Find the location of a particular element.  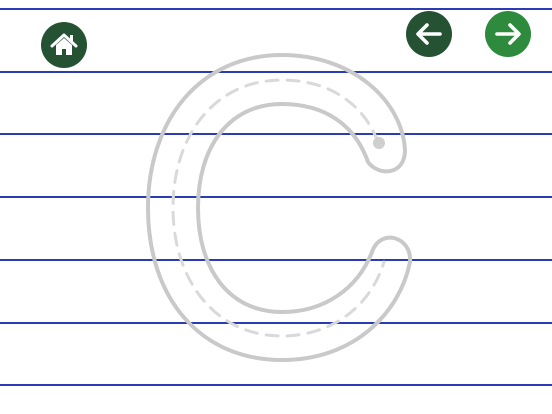

next-button is located at coordinates (508, 34).